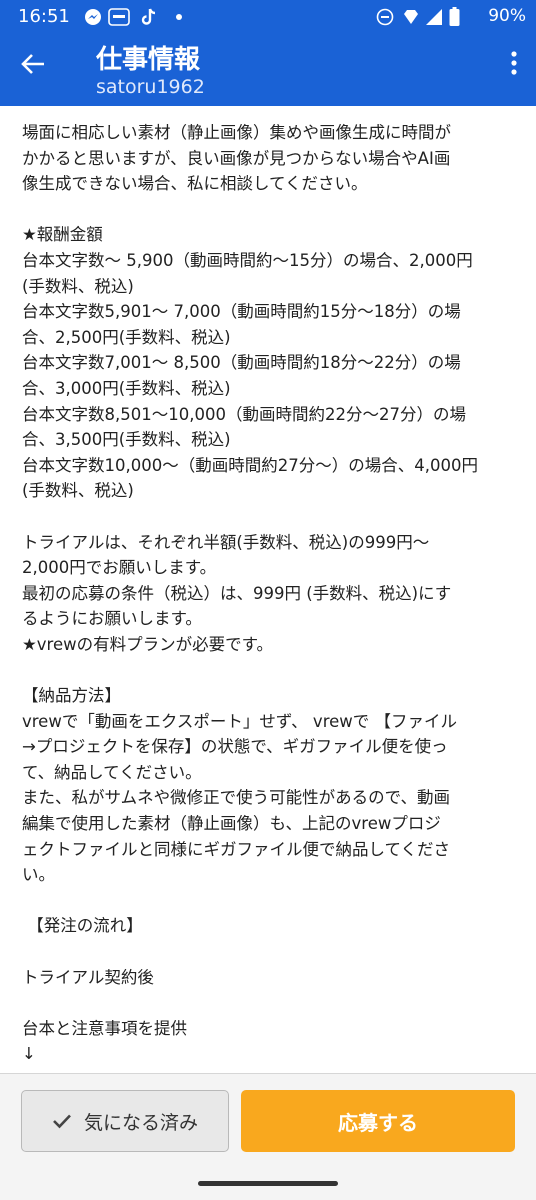  I want to click on page-subtitle: satoru1962, so click(150, 87).